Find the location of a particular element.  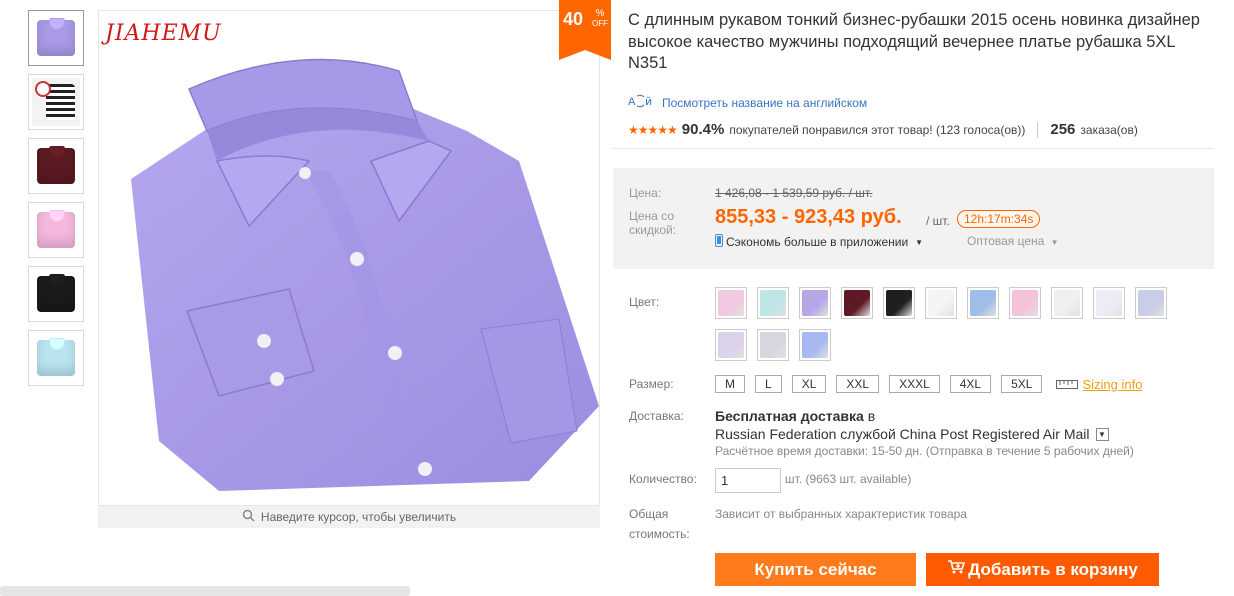

color-label: Цвет: is located at coordinates (644, 302).